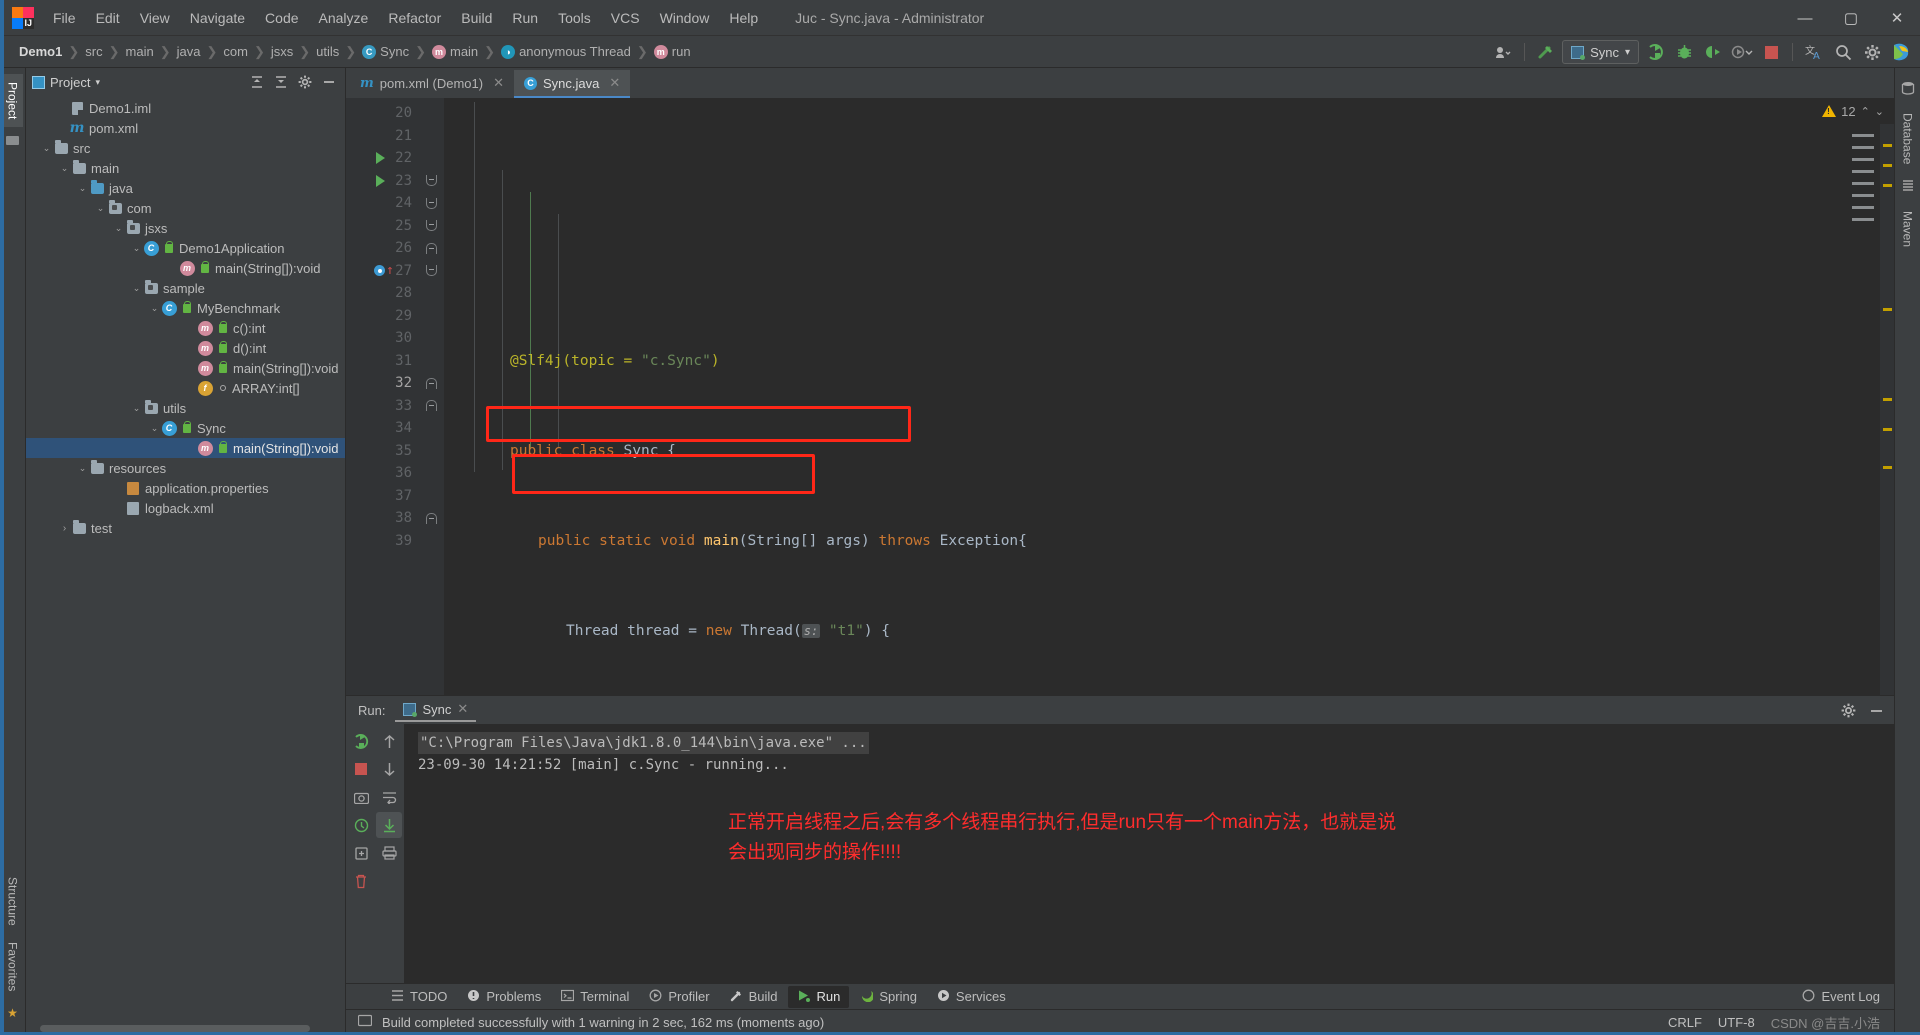  Describe the element at coordinates (185, 368) in the screenshot. I see `tree-item-method-main-benchmark: m main(String[]):void` at that location.